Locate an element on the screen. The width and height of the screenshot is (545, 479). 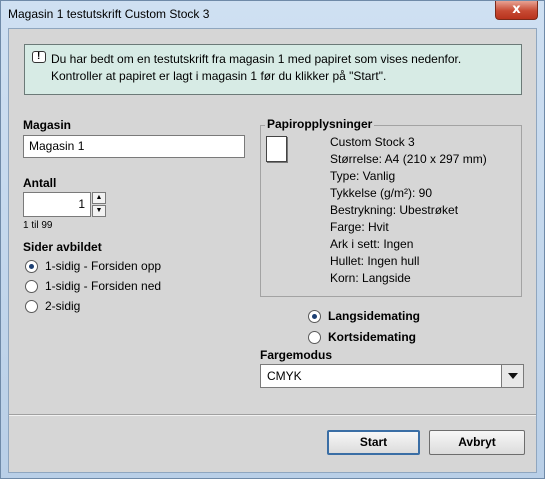
paper-color: Farge: Hvit is located at coordinates (359, 227).